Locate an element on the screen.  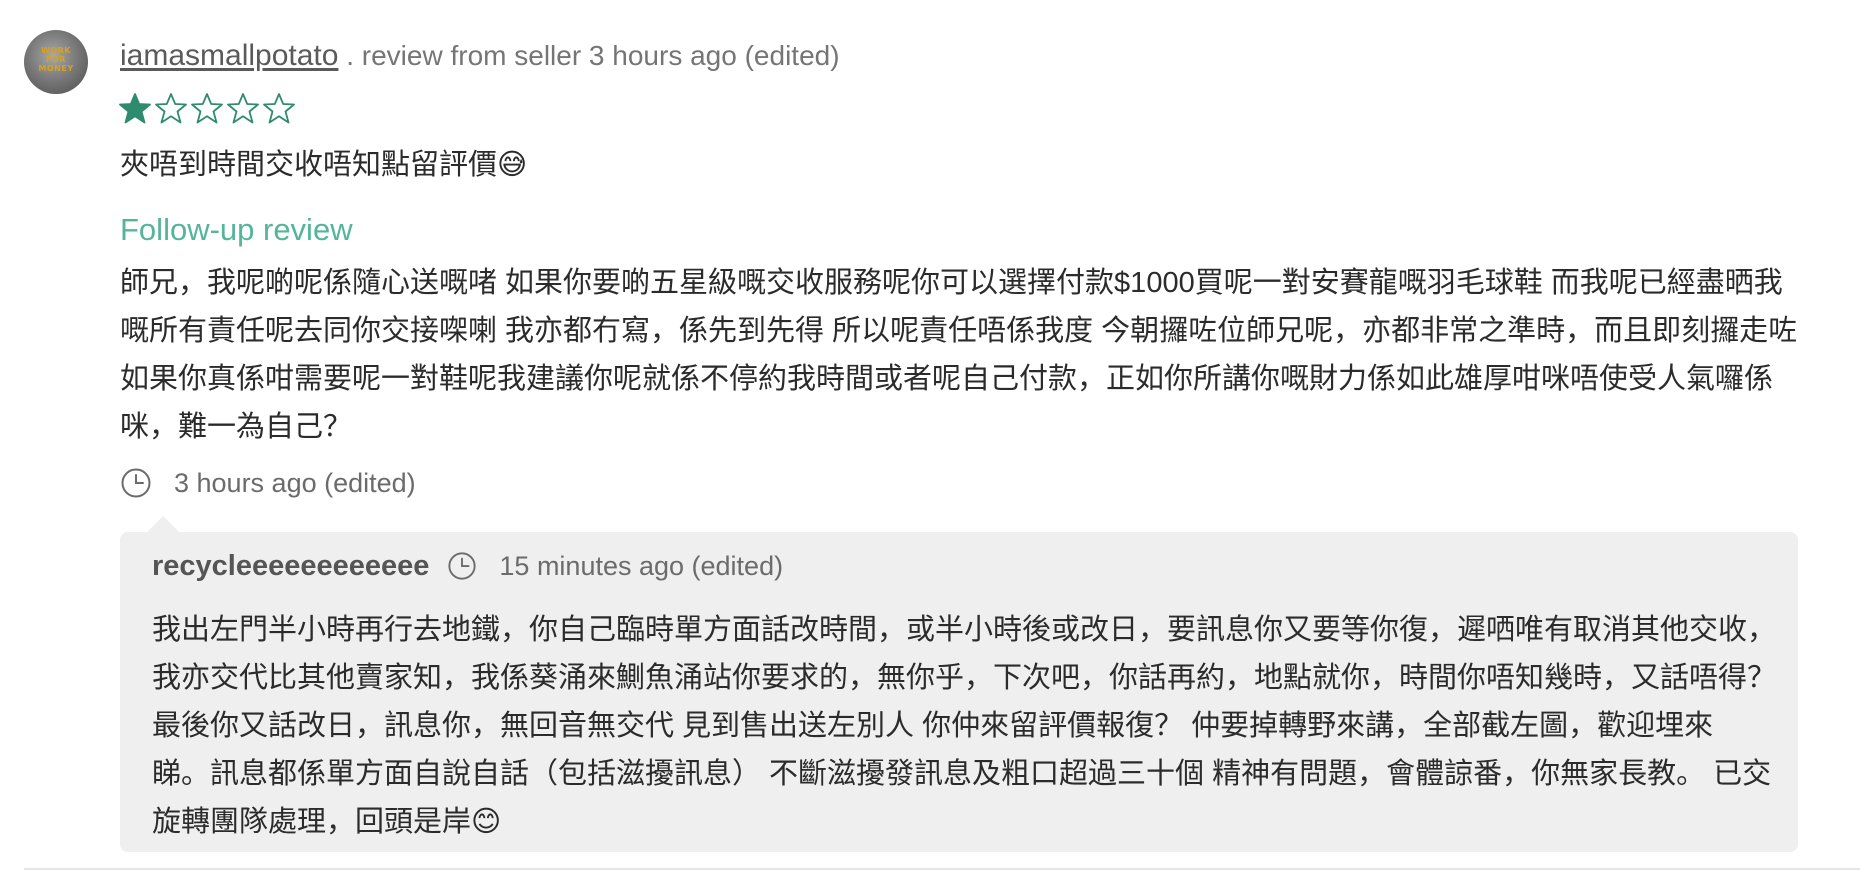
followup-timestamp: 3 hours ago (edited) is located at coordinates (268, 483).